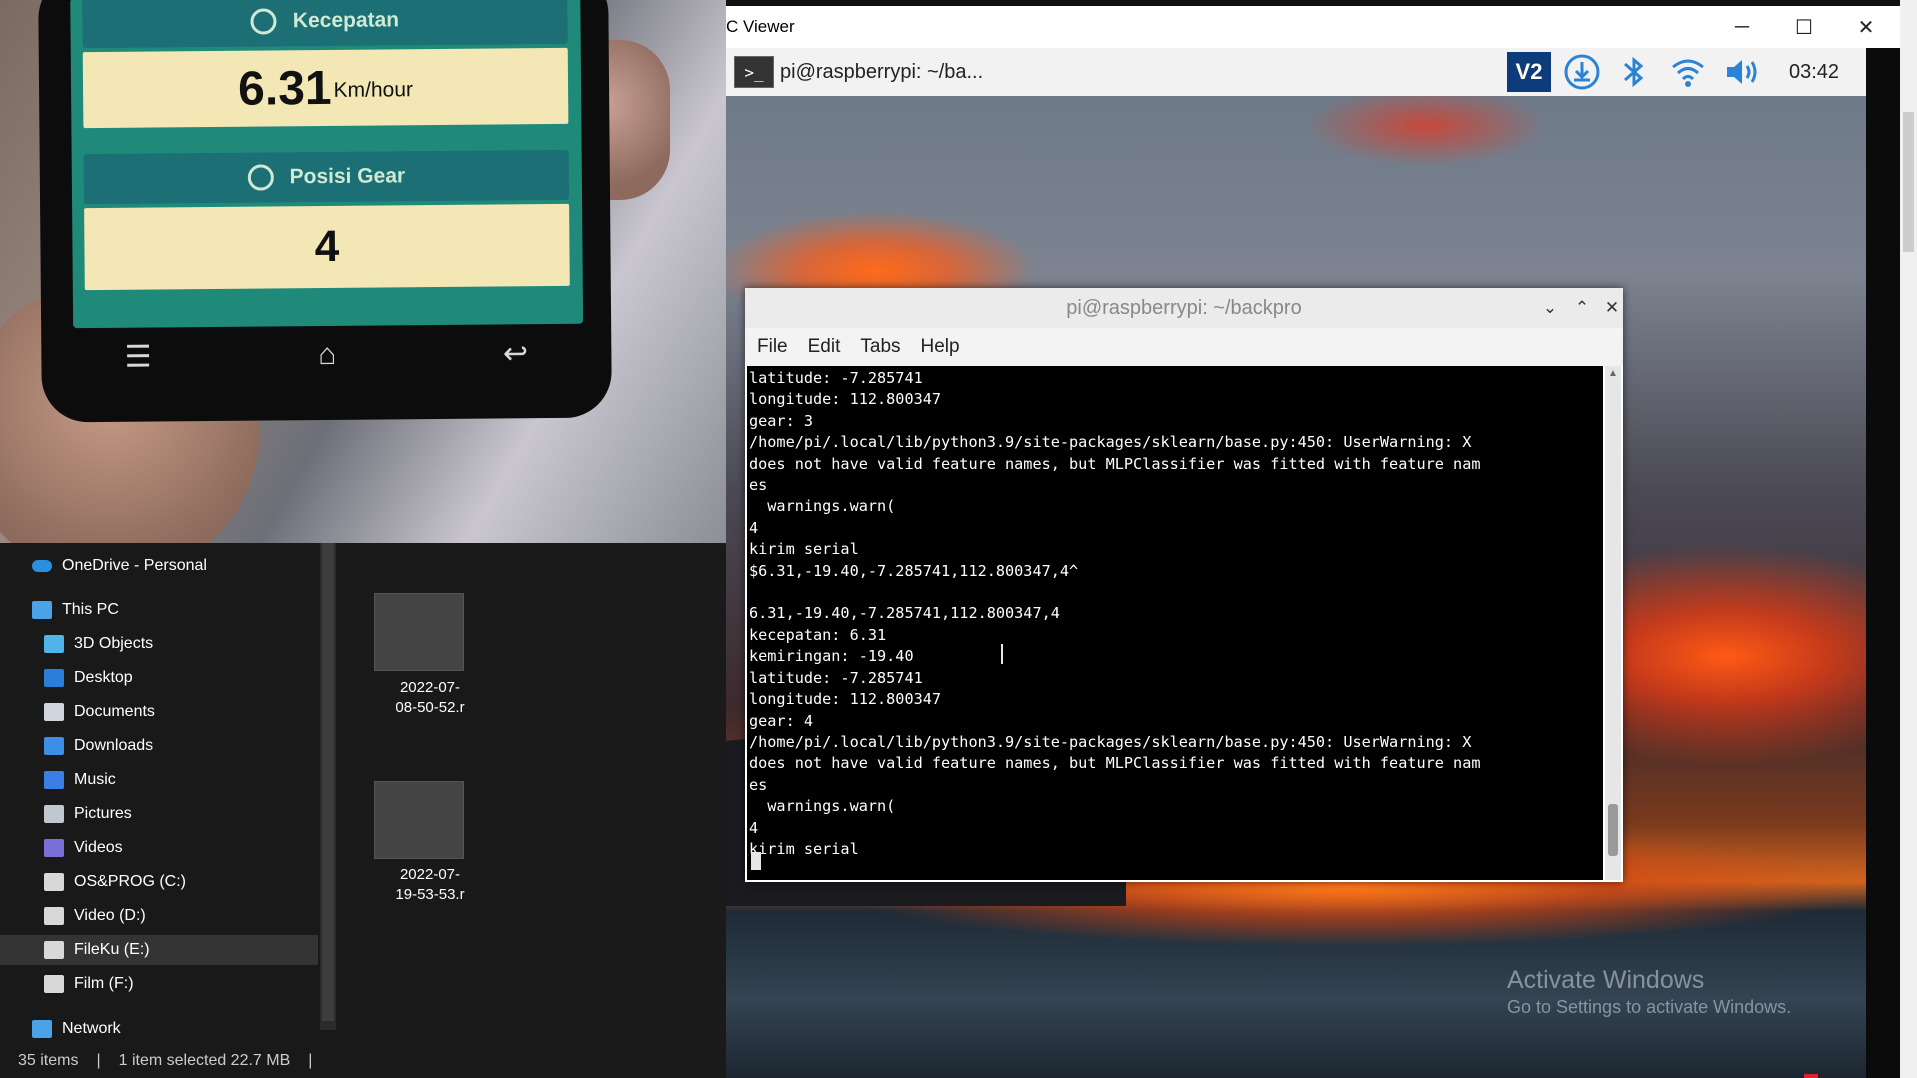  Describe the element at coordinates (1613, 623) in the screenshot. I see `terminal-scrollbar: ▲` at that location.